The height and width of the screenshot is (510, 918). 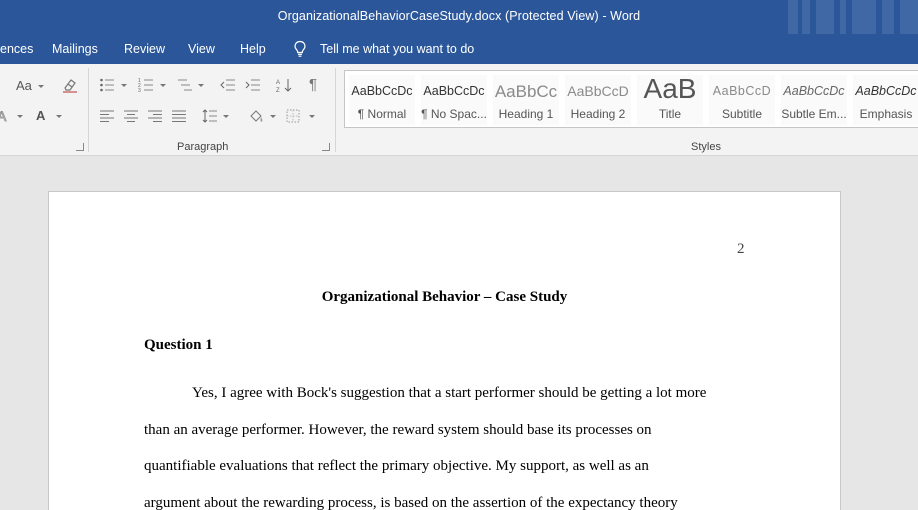 I want to click on text-effects-icon: A, so click(x=5, y=116).